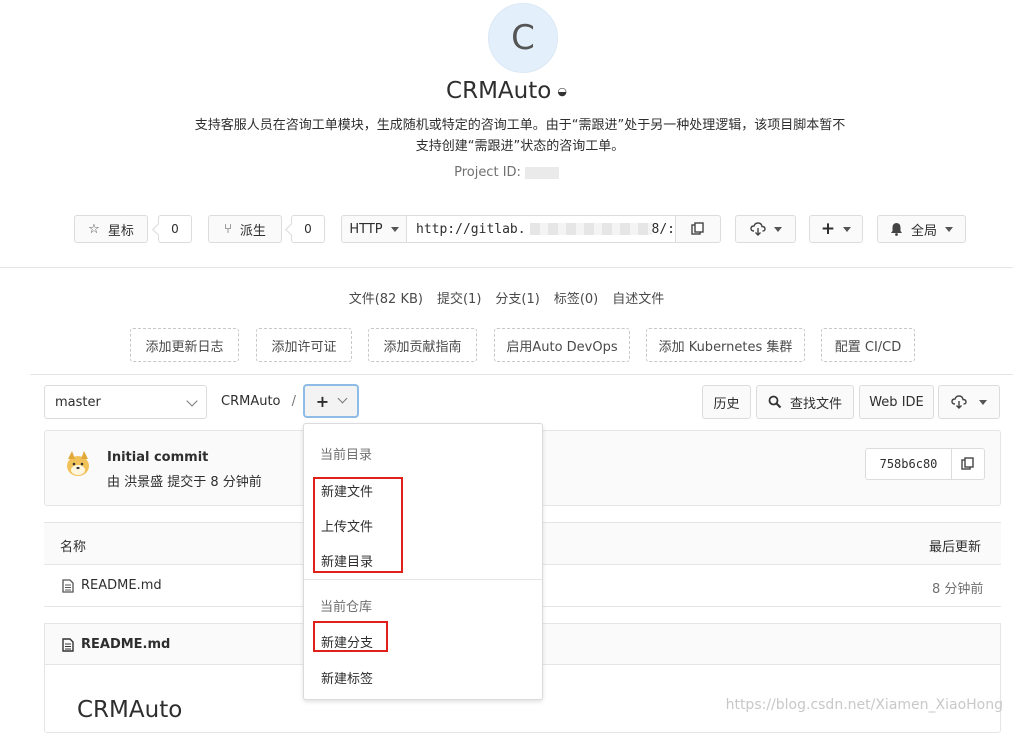 The height and width of the screenshot is (733, 1013). I want to click on project-avatar: C, so click(523, 38).